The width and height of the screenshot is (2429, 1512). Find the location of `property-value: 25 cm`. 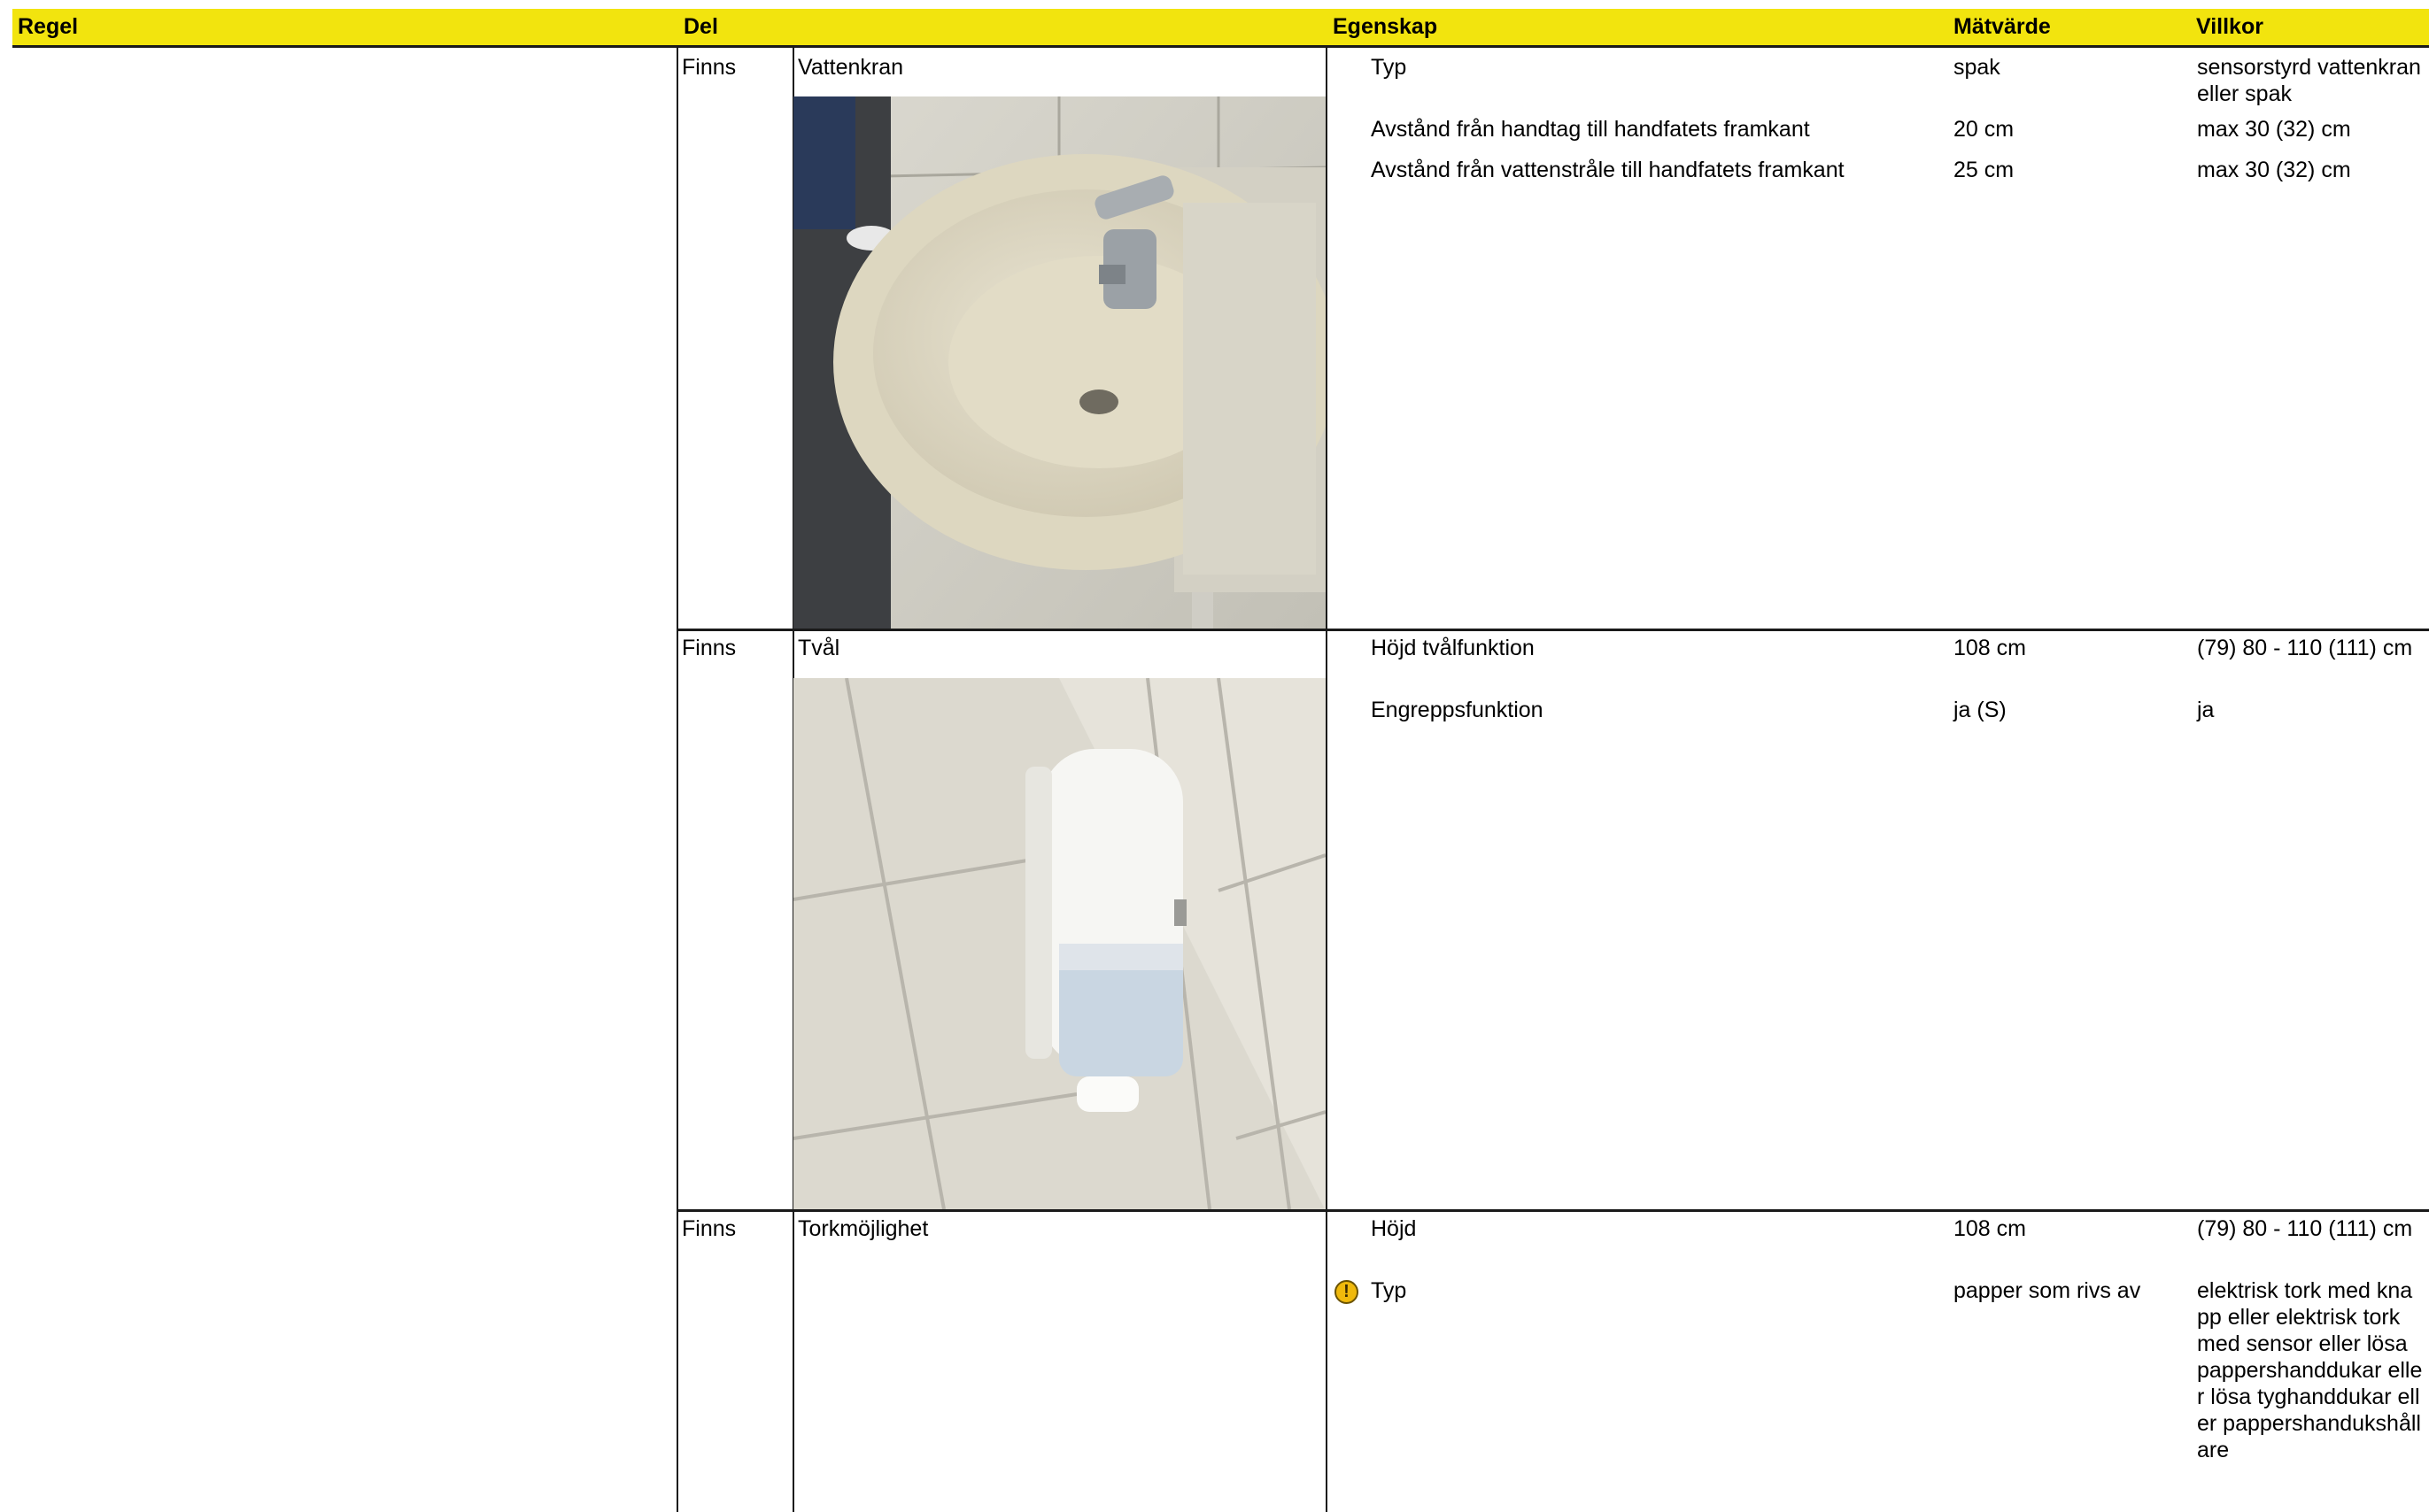

property-value: 25 cm is located at coordinates (1984, 170).